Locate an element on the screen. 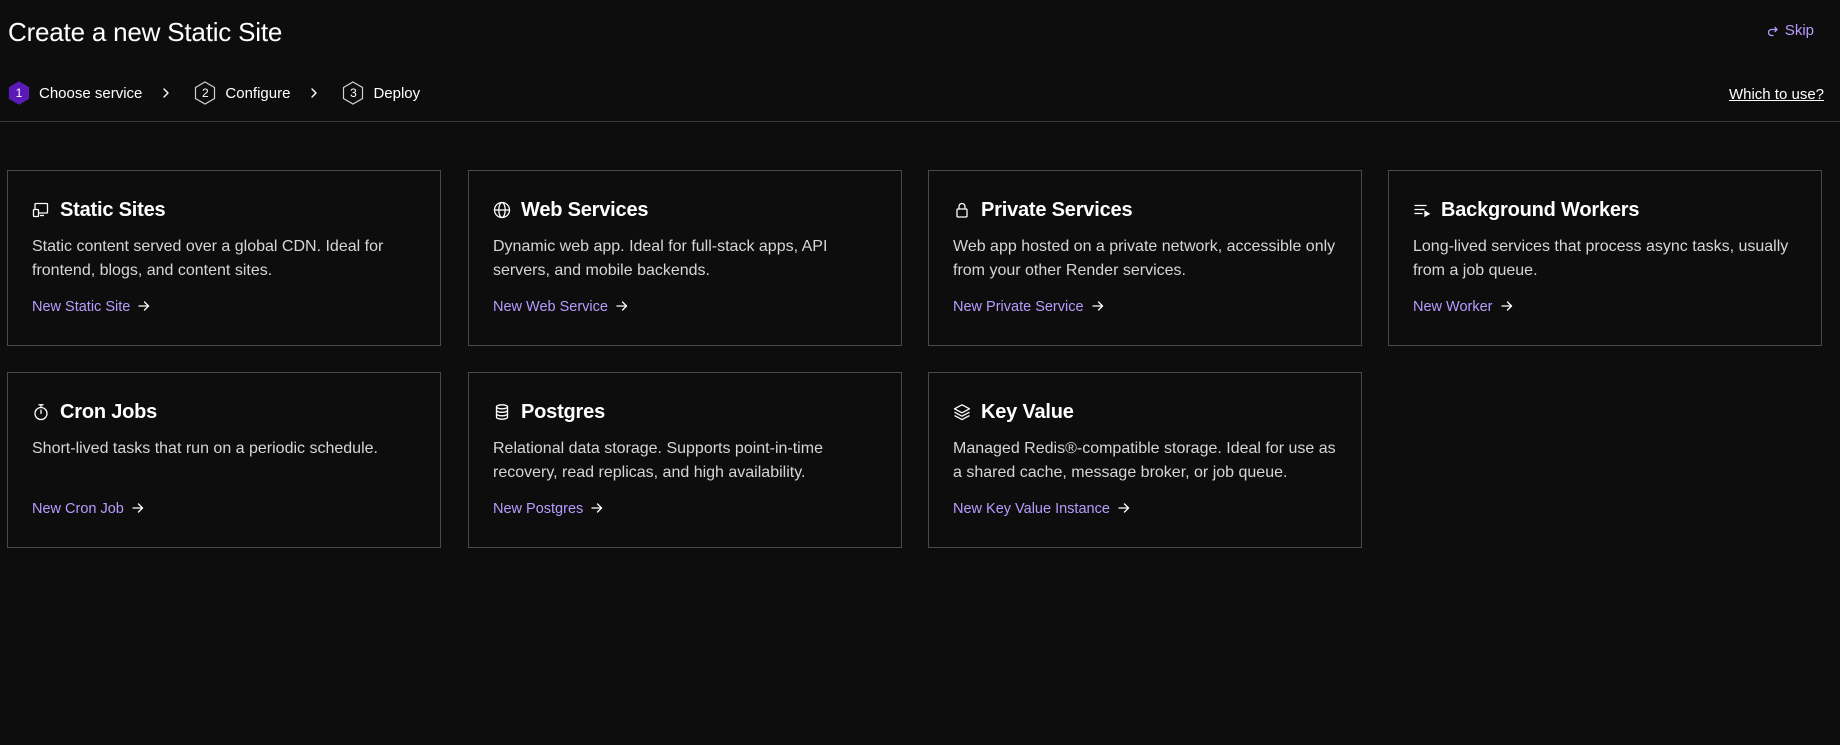 The height and width of the screenshot is (745, 1840). header: Create a new Static Site Skip is located at coordinates (920, 32).